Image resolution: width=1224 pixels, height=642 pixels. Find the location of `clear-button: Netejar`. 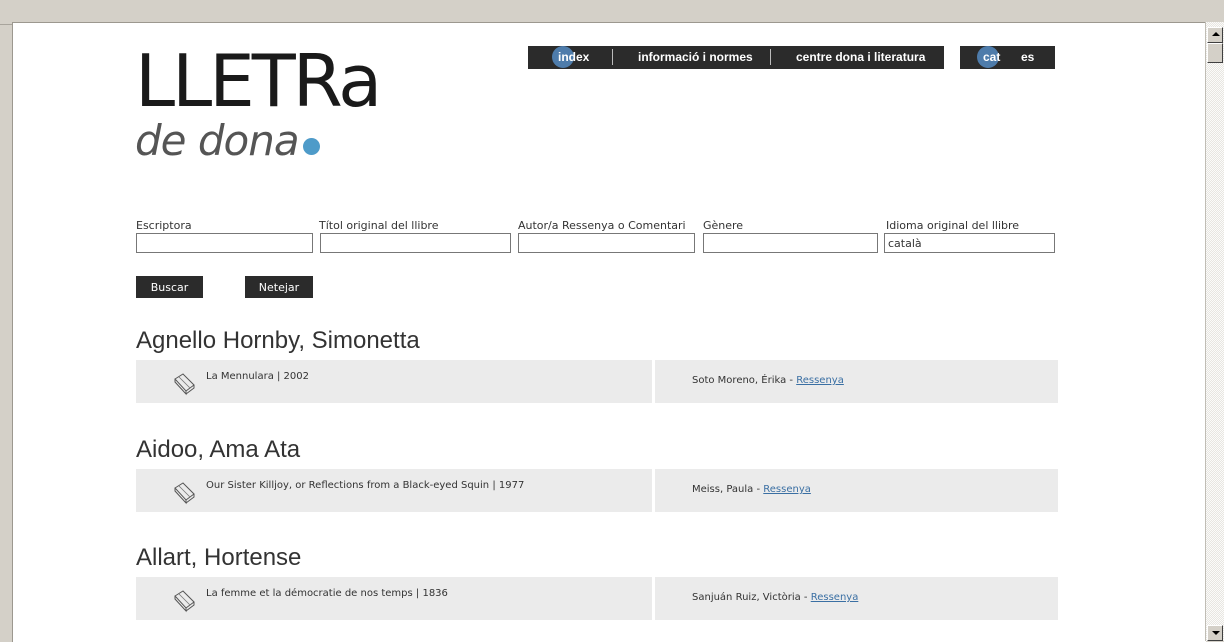

clear-button: Netejar is located at coordinates (279, 287).